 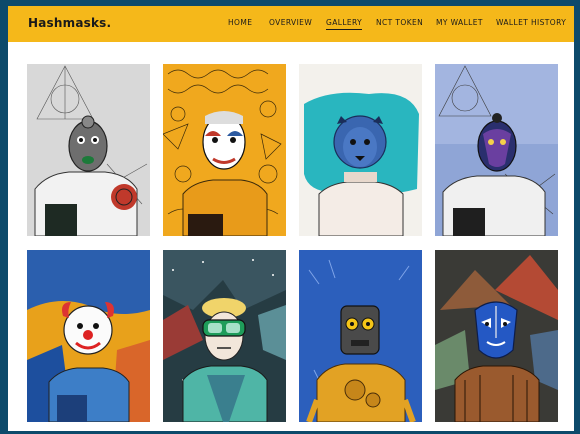 What do you see at coordinates (69, 23) in the screenshot?
I see `brand-logo: Hashmasks.` at bounding box center [69, 23].